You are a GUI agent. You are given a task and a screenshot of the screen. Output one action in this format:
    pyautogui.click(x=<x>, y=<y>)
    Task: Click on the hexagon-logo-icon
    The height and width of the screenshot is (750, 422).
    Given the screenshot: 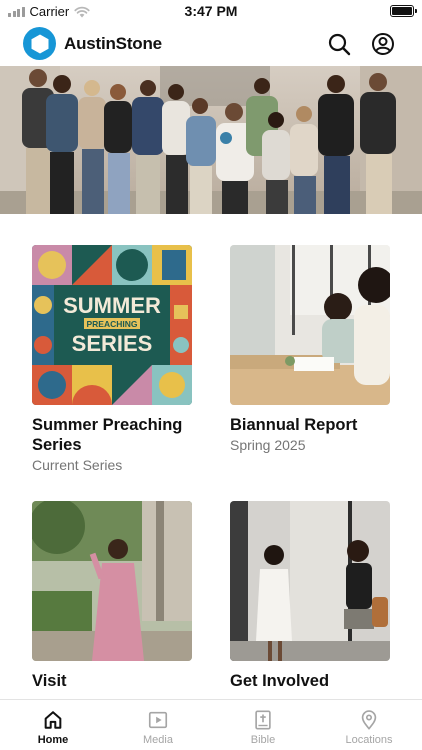 What is the action you would take?
    pyautogui.click(x=39, y=43)
    